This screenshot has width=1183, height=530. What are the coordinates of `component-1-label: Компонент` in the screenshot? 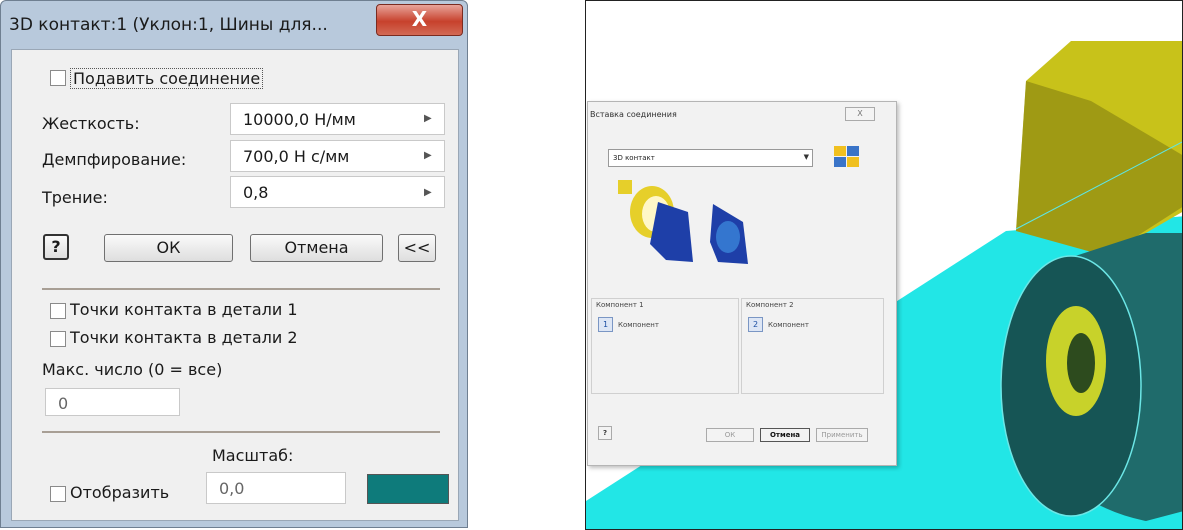 It's located at (638, 325).